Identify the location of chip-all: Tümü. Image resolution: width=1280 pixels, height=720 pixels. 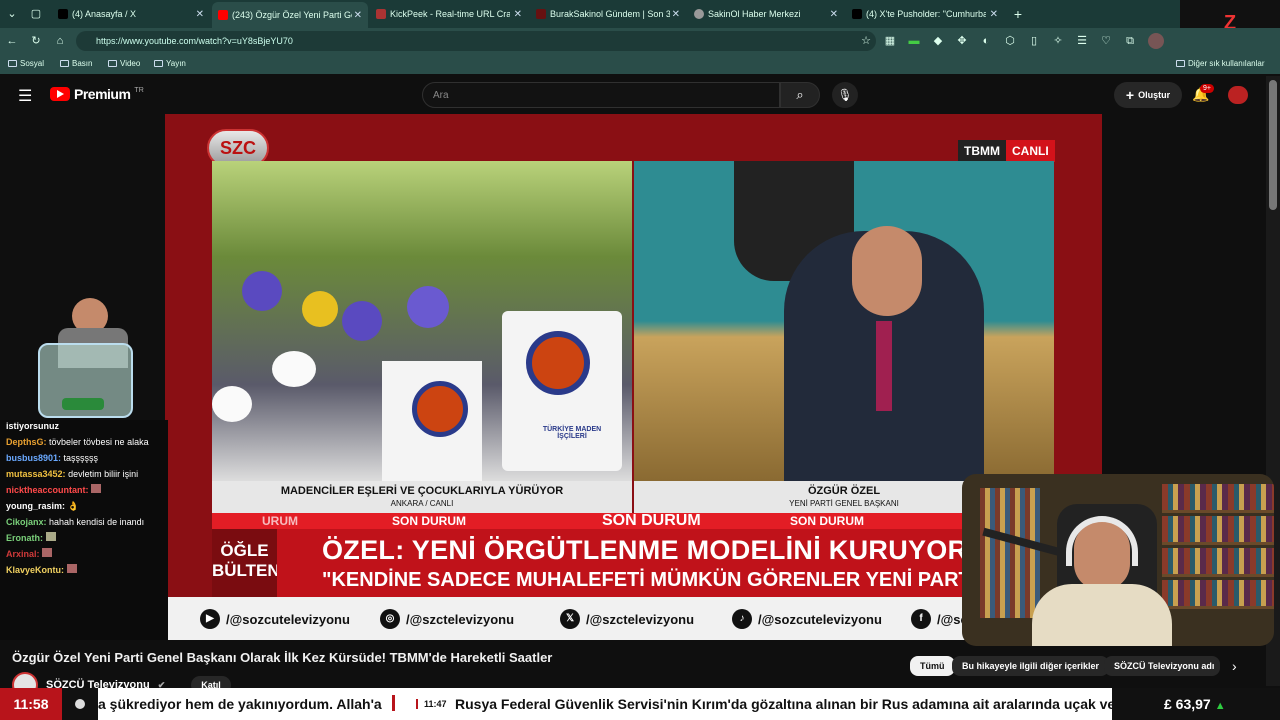
(932, 666).